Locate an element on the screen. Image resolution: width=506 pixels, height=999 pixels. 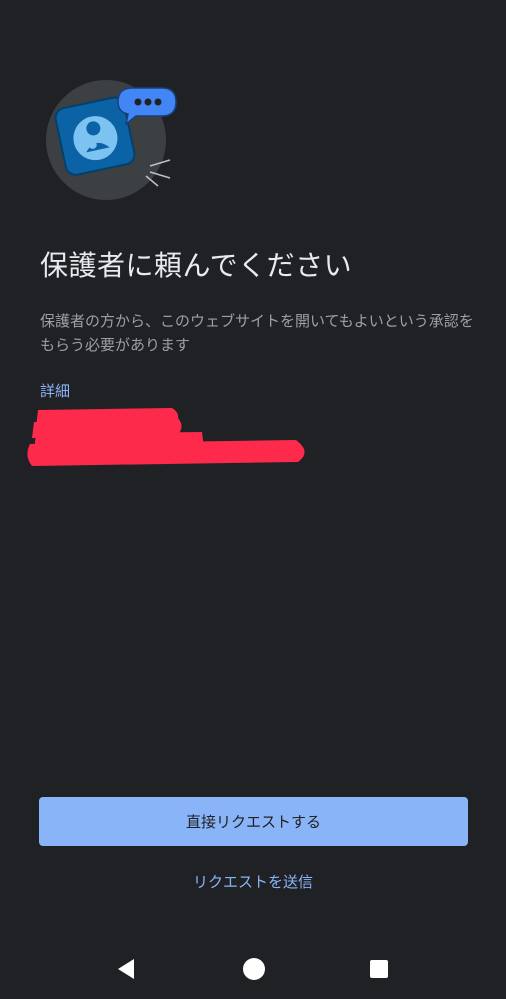
page-title: 保護者に頼んでください is located at coordinates (196, 265).